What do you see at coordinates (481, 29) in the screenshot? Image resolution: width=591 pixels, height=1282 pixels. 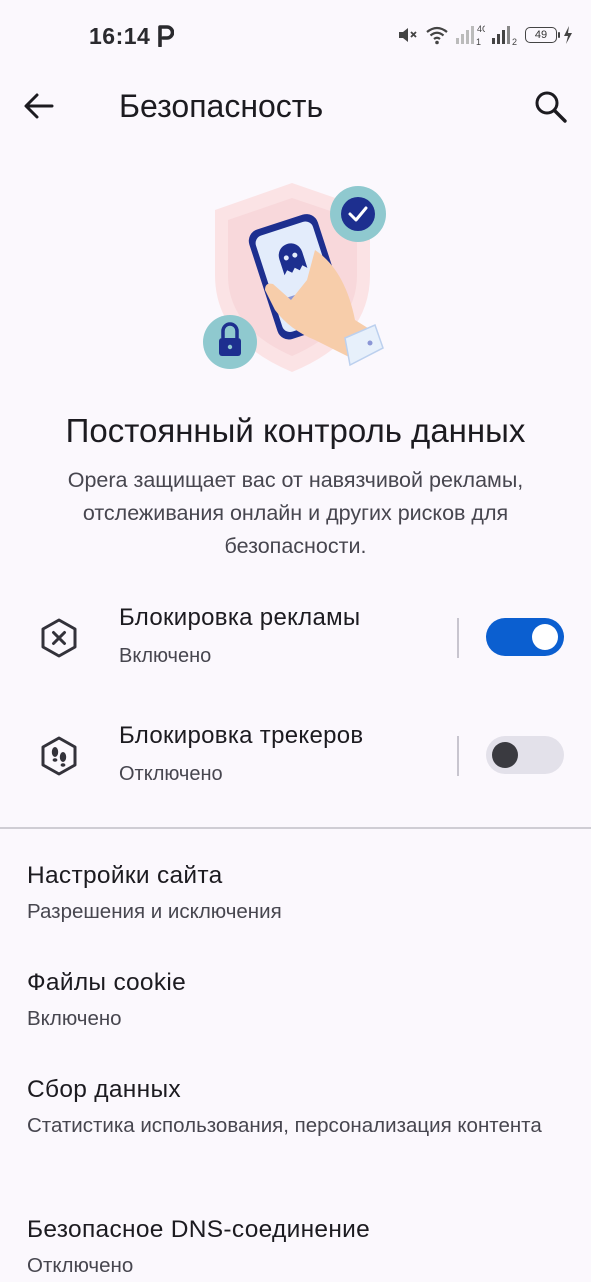 I see `network-type-label: 4G` at bounding box center [481, 29].